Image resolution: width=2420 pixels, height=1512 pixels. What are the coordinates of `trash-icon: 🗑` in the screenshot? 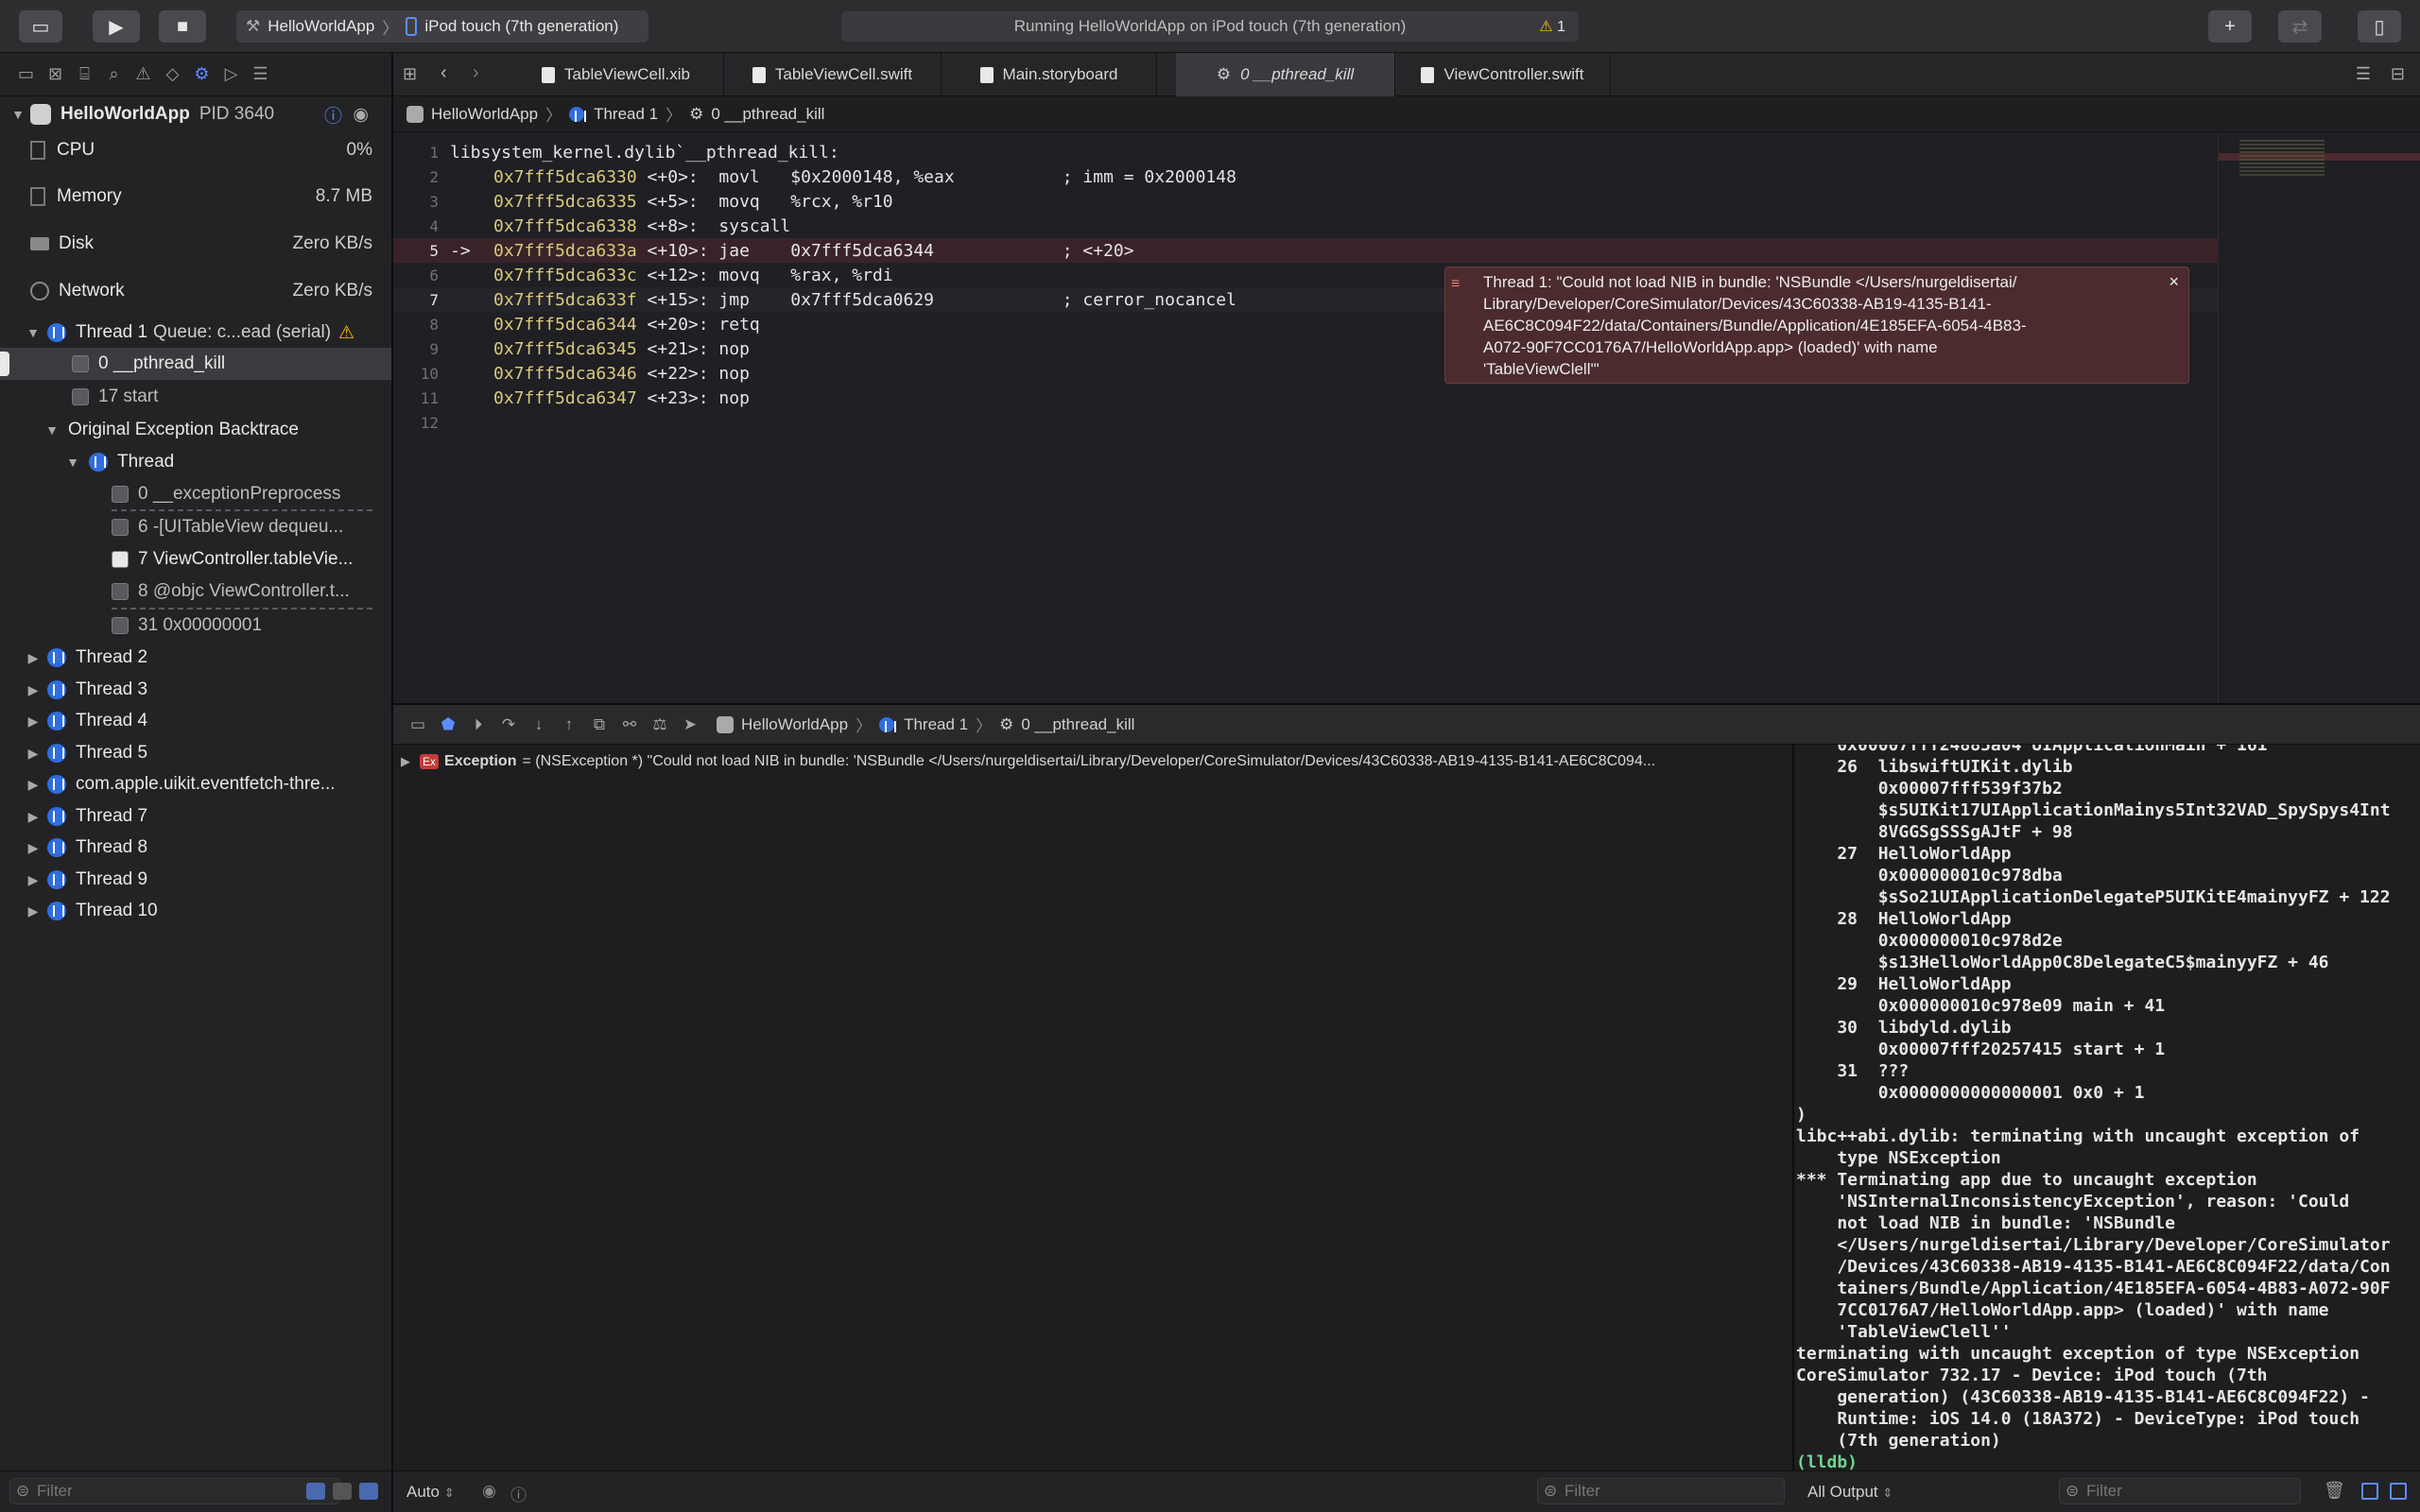 It's located at (2334, 1491).